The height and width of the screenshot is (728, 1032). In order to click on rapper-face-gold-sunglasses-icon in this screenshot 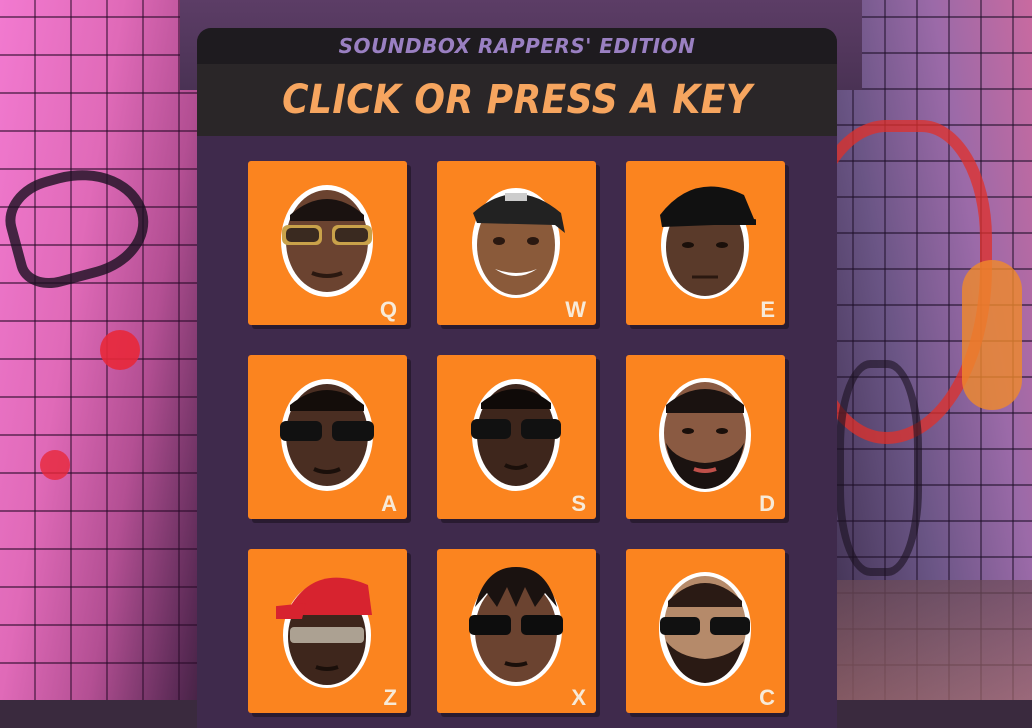, I will do `click(327, 241)`.